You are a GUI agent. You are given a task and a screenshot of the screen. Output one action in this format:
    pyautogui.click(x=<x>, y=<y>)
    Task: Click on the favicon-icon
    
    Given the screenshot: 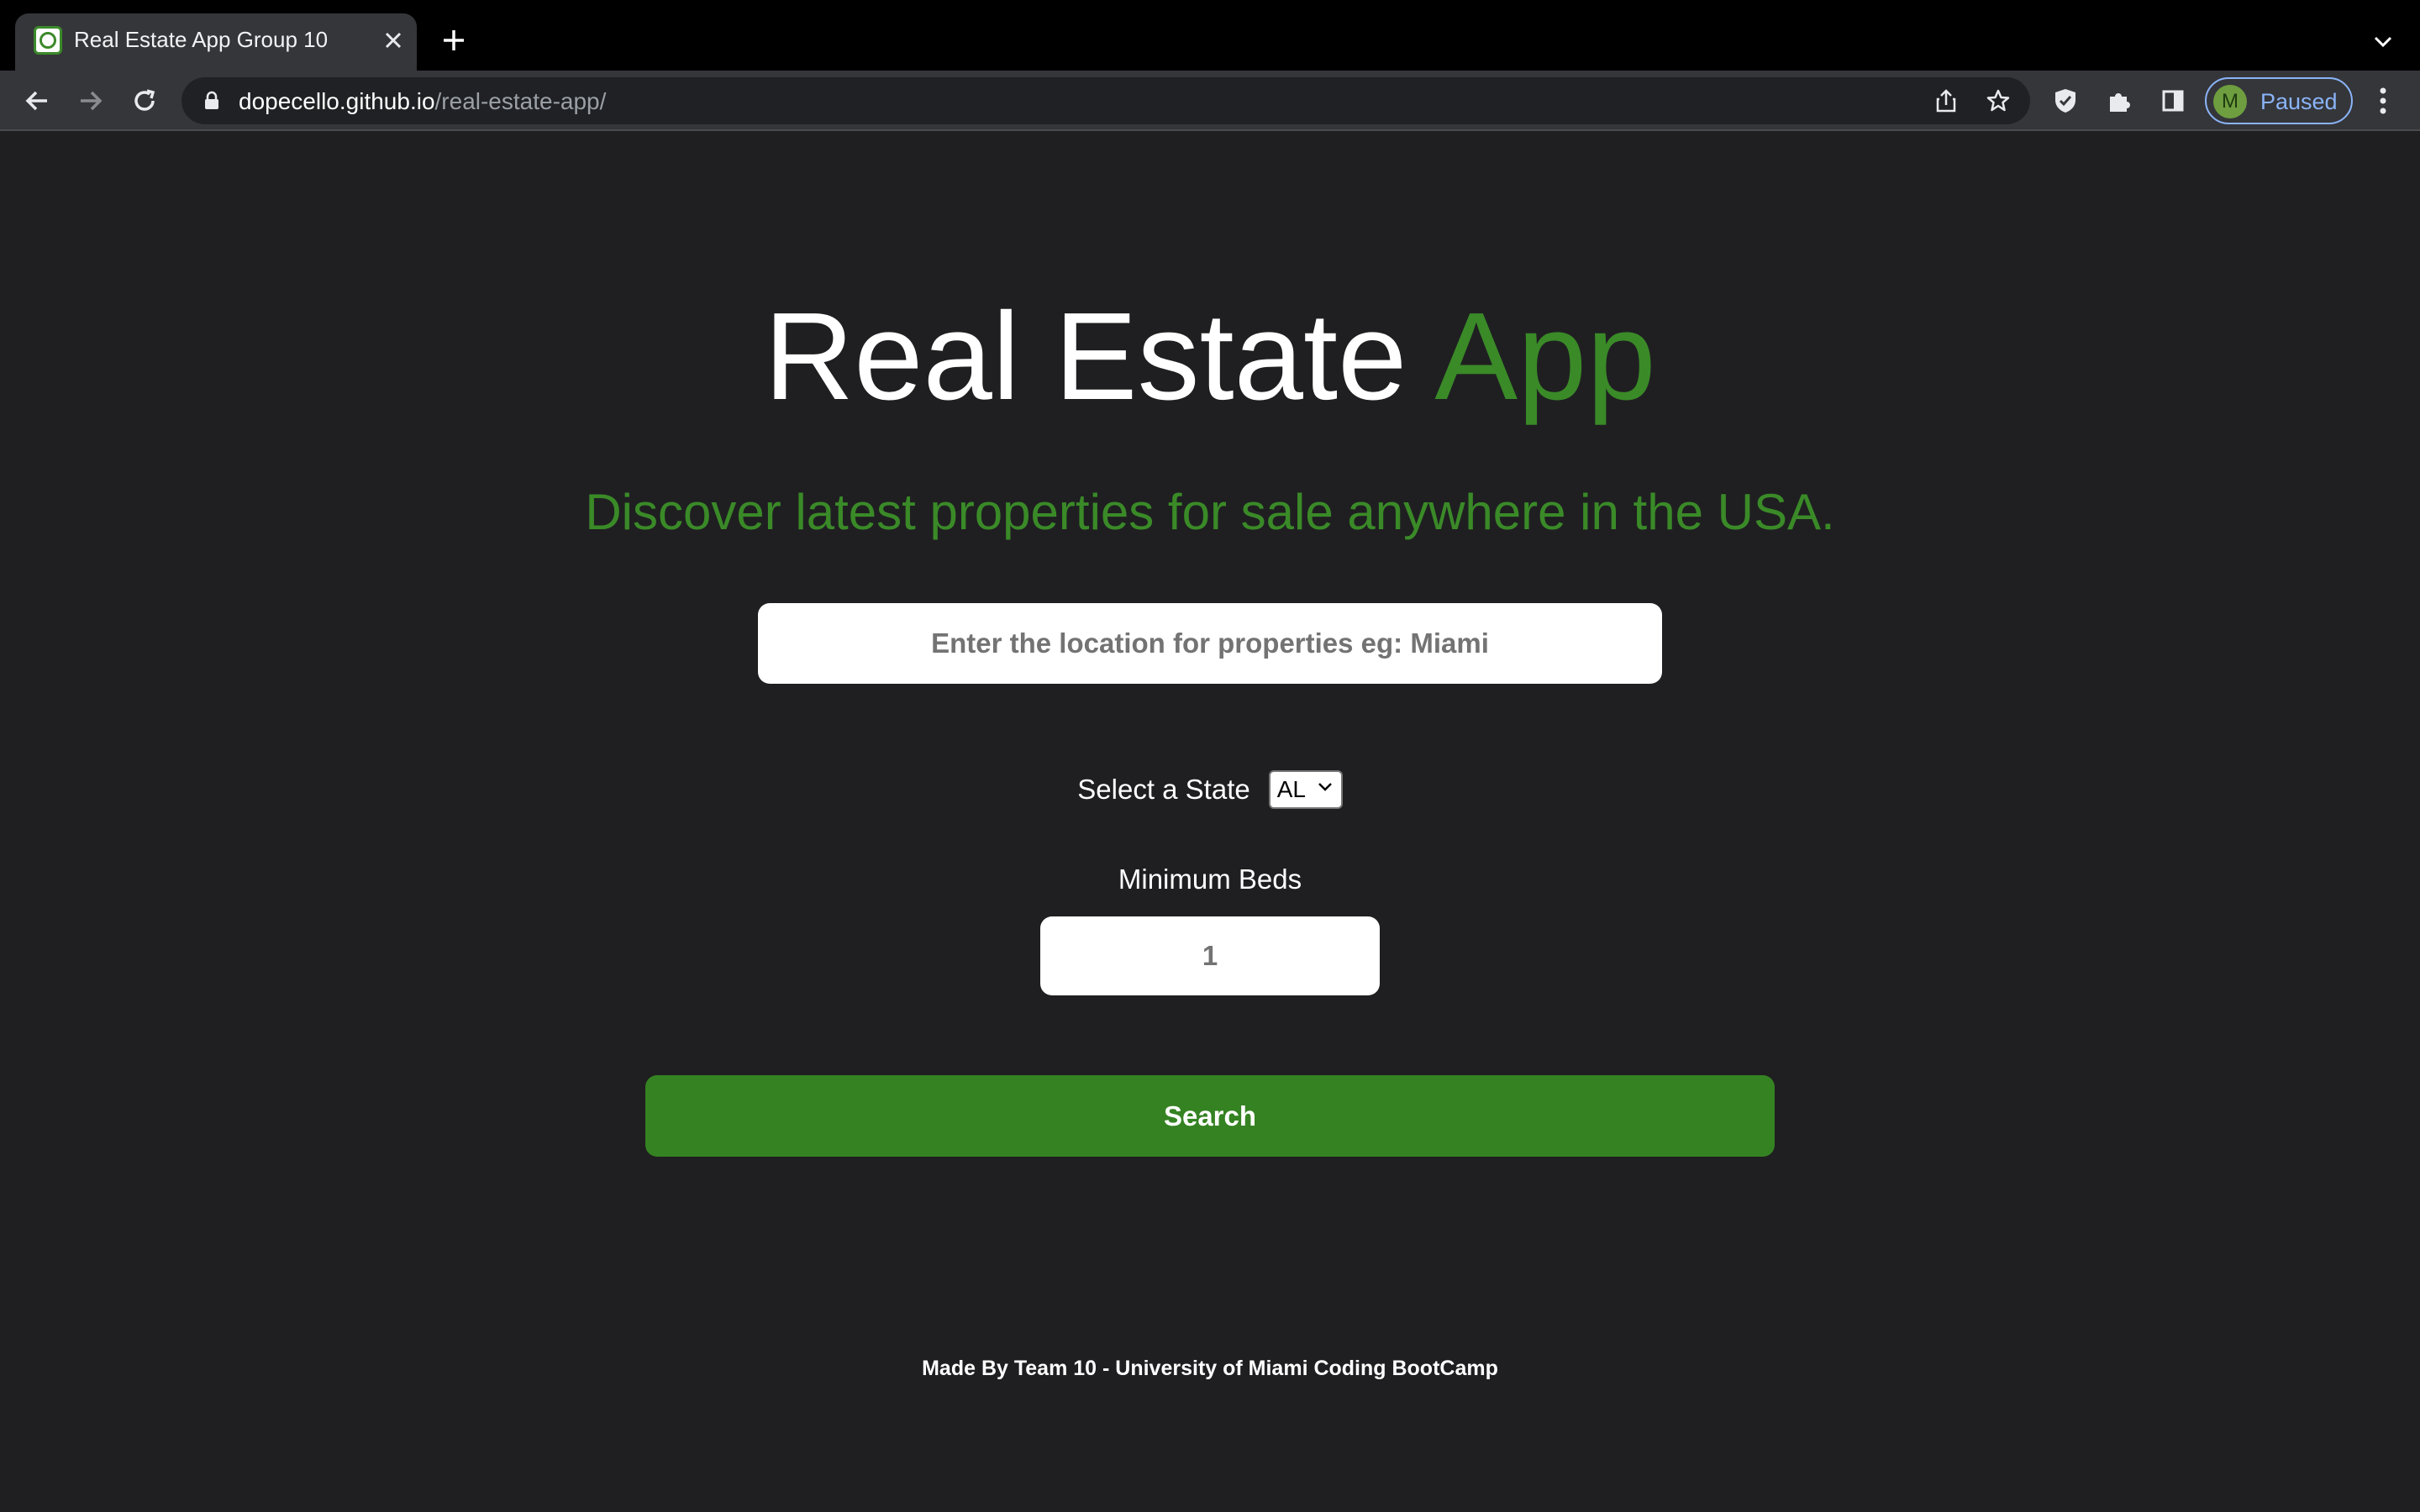 What is the action you would take?
    pyautogui.click(x=48, y=40)
    